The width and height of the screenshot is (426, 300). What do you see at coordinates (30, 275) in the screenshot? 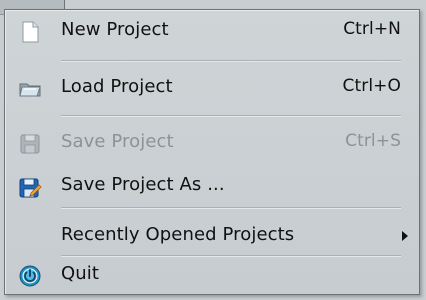
I see `quit-icon` at bounding box center [30, 275].